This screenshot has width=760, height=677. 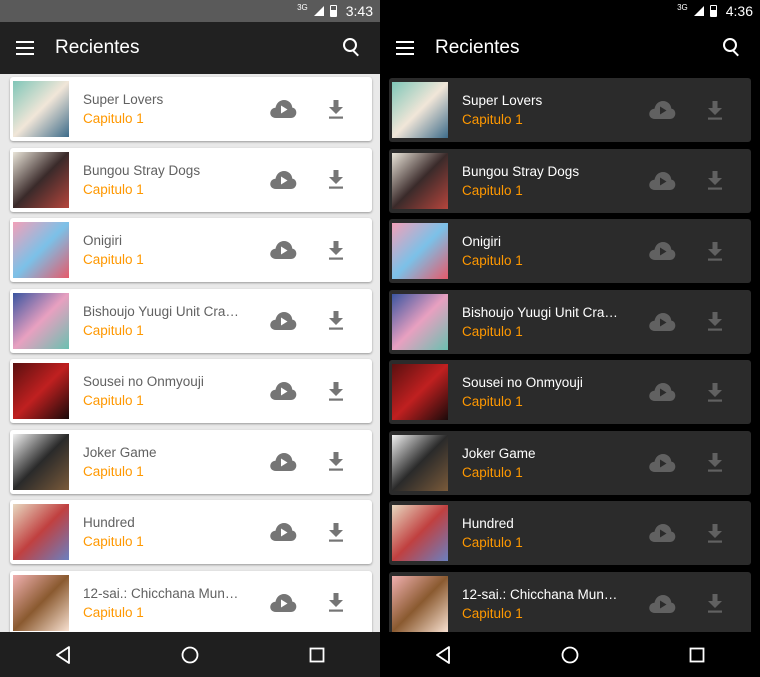 What do you see at coordinates (175, 180) in the screenshot?
I see `item-info: Bungou Stray Dogs Capitulo 1` at bounding box center [175, 180].